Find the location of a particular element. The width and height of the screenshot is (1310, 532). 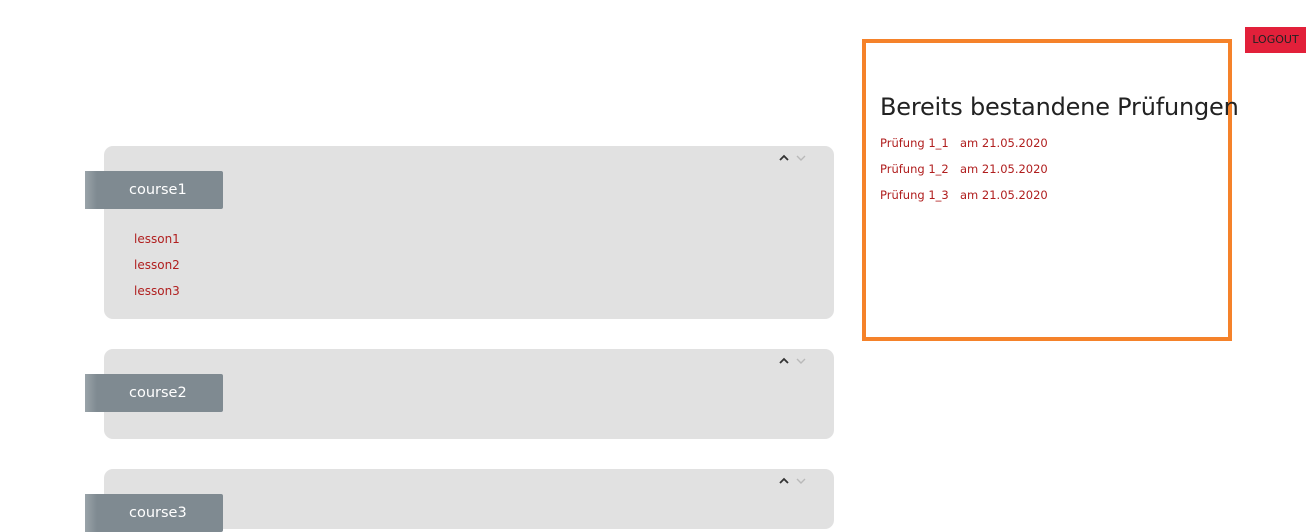

lesson-list: lesson1 lesson2 lesson3 is located at coordinates (157, 265).